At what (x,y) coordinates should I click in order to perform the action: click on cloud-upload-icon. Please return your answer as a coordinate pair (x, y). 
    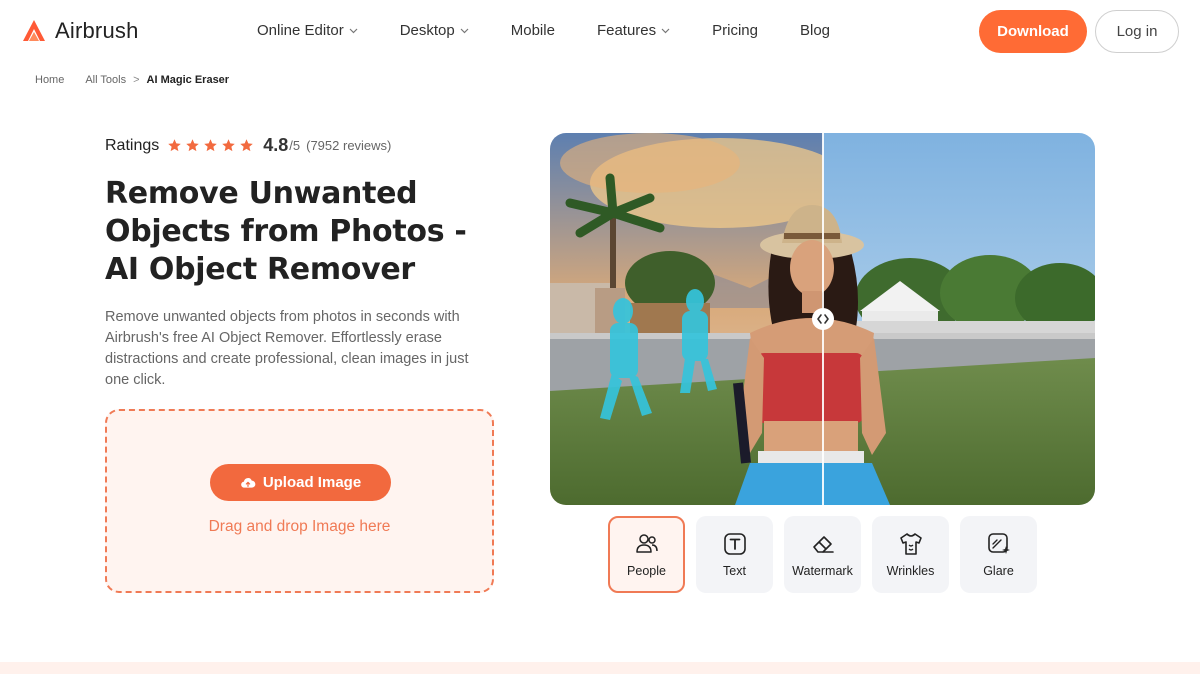
    Looking at the image, I should click on (248, 482).